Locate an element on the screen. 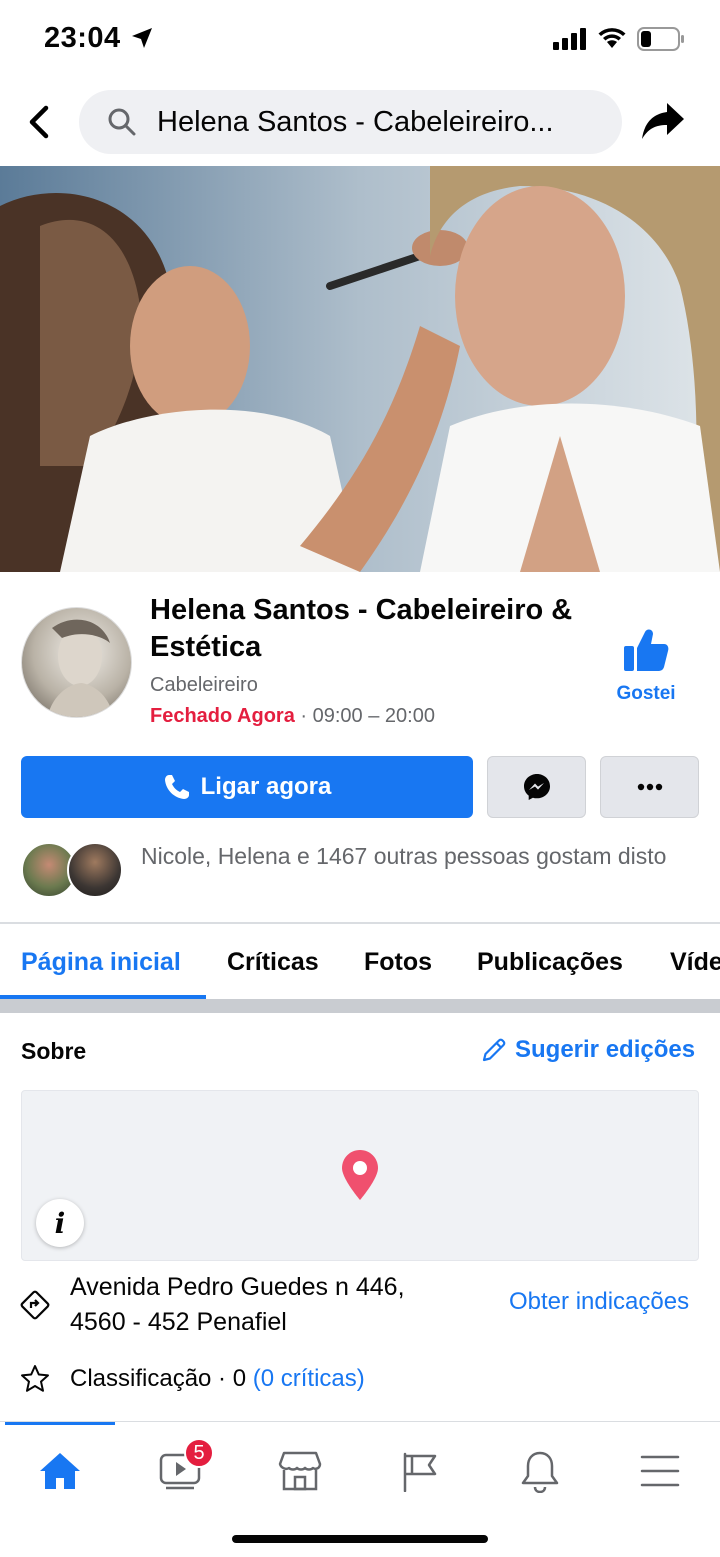 The image size is (720, 1557). wifi-icon is located at coordinates (612, 38).